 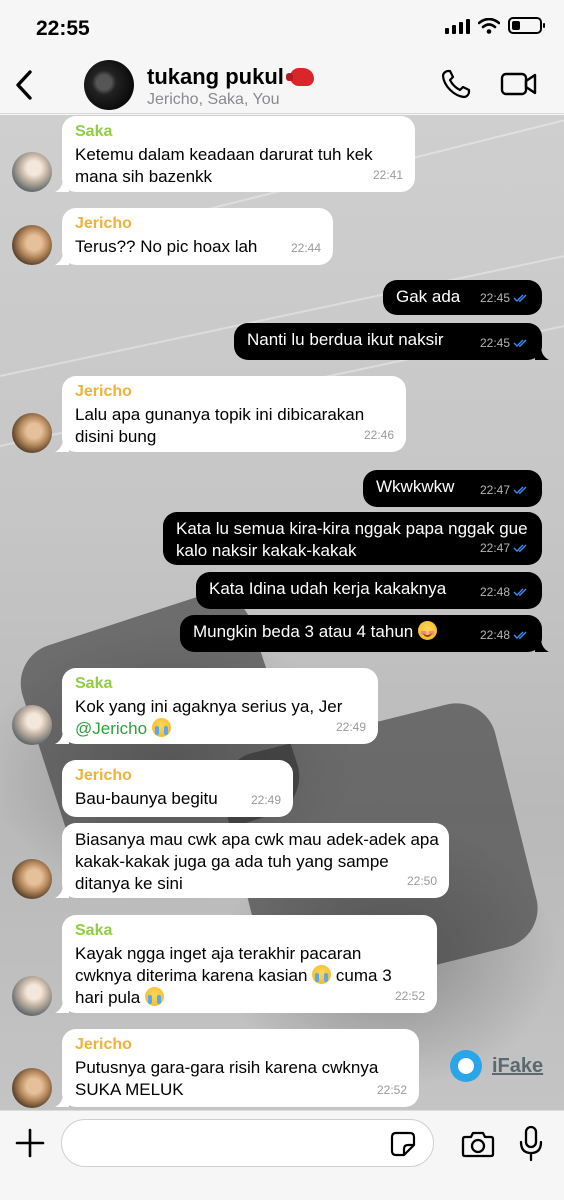 I want to click on message-bubble: Kata Idina udah kerja kakaknya 22:48, so click(x=369, y=590).